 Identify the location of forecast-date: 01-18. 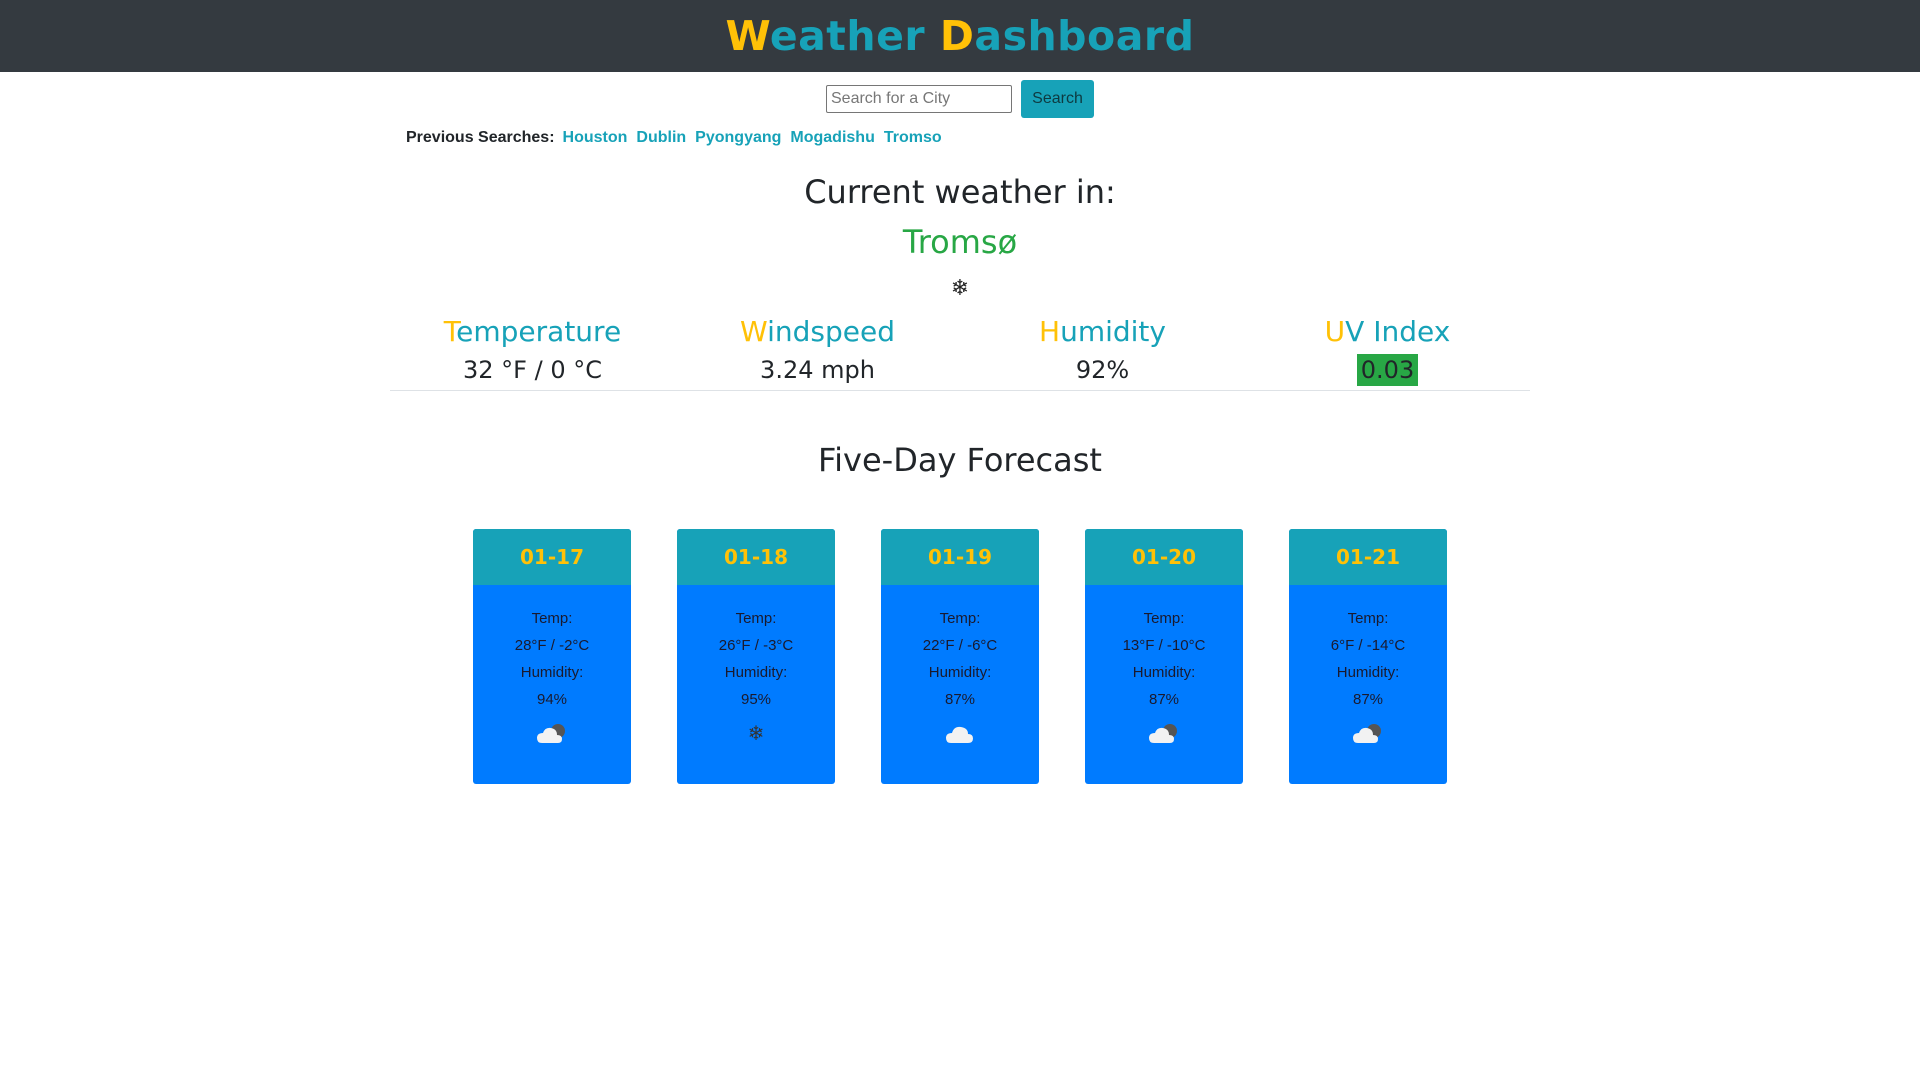
(756, 557).